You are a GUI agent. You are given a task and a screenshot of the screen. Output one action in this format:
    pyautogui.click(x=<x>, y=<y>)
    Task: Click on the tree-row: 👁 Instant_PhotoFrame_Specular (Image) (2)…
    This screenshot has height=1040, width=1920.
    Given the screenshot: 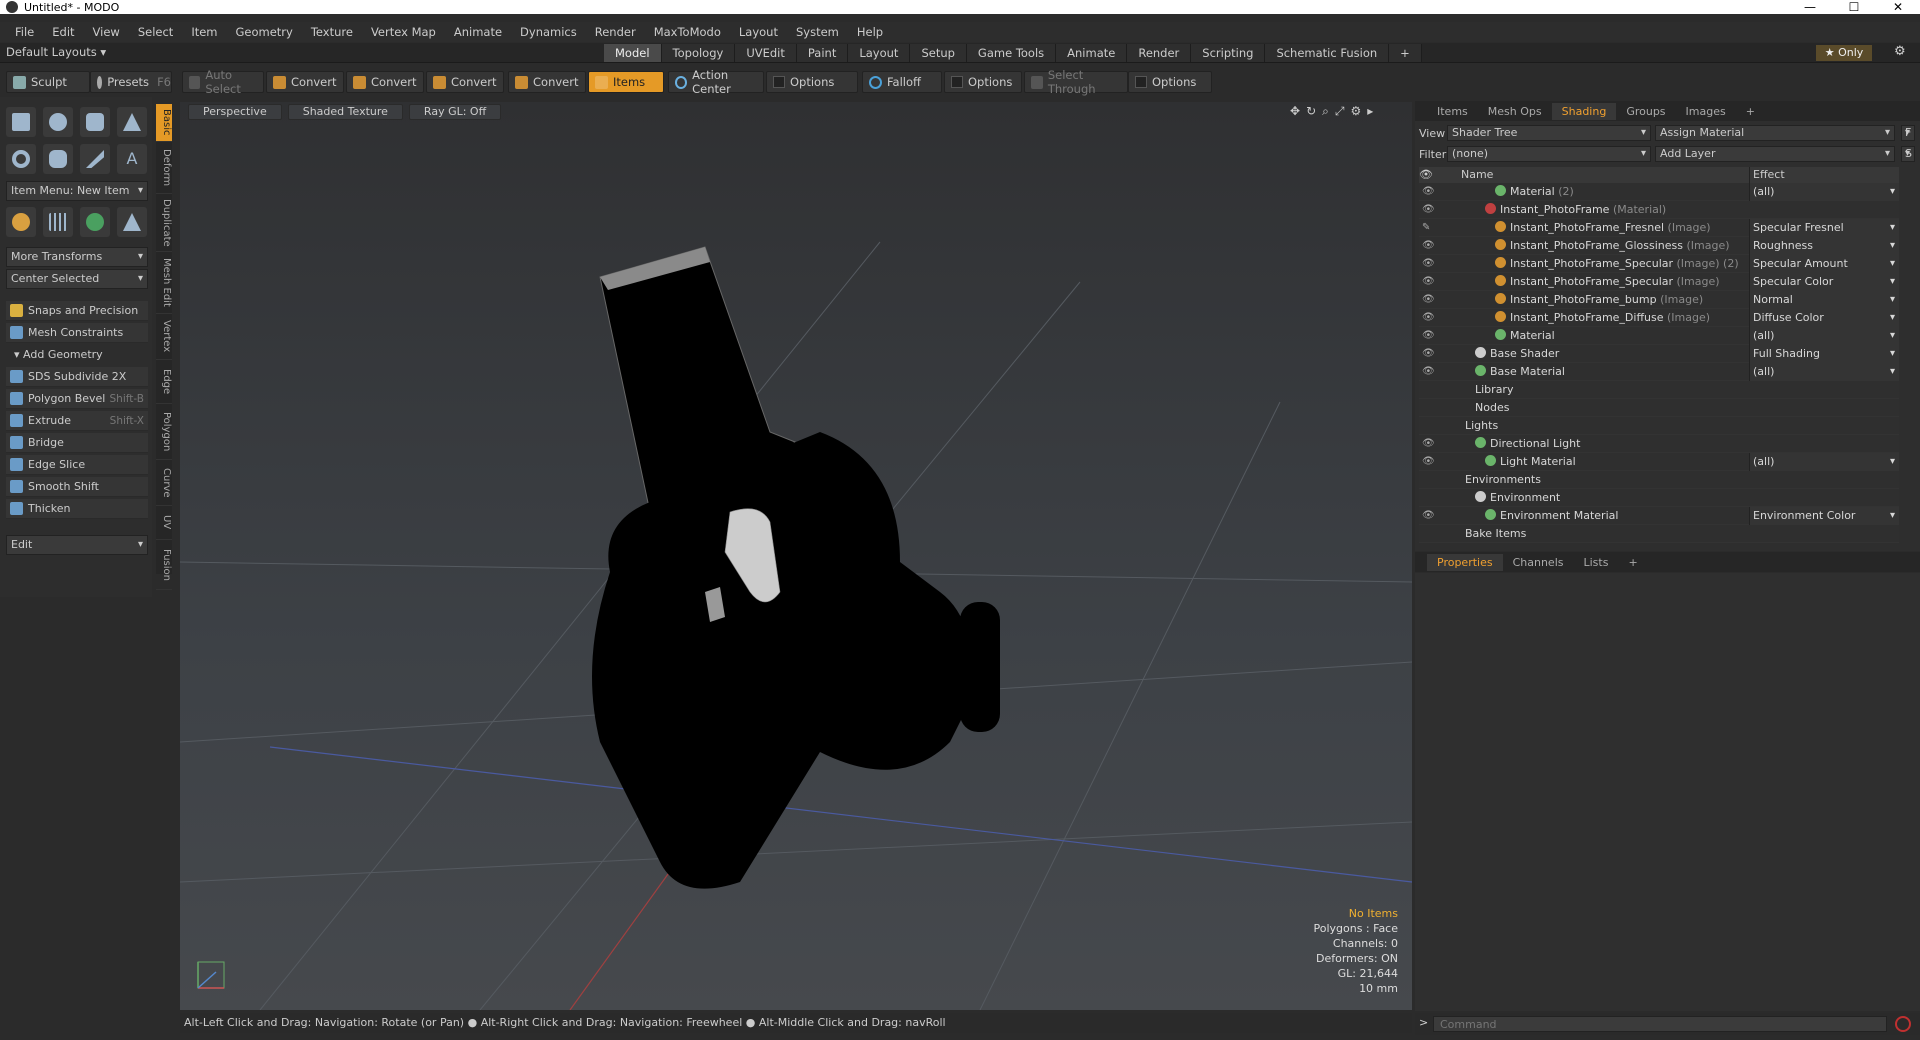 What is the action you would take?
    pyautogui.click(x=1659, y=264)
    